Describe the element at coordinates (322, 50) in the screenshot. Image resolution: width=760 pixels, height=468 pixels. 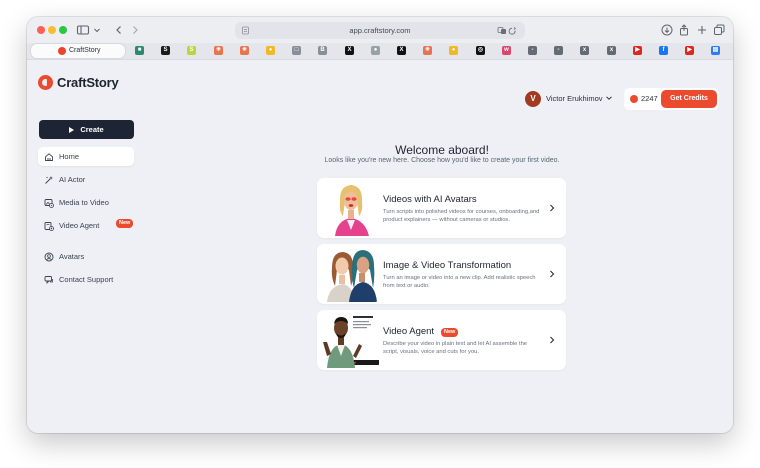
I see `b-tab-icon: B` at that location.